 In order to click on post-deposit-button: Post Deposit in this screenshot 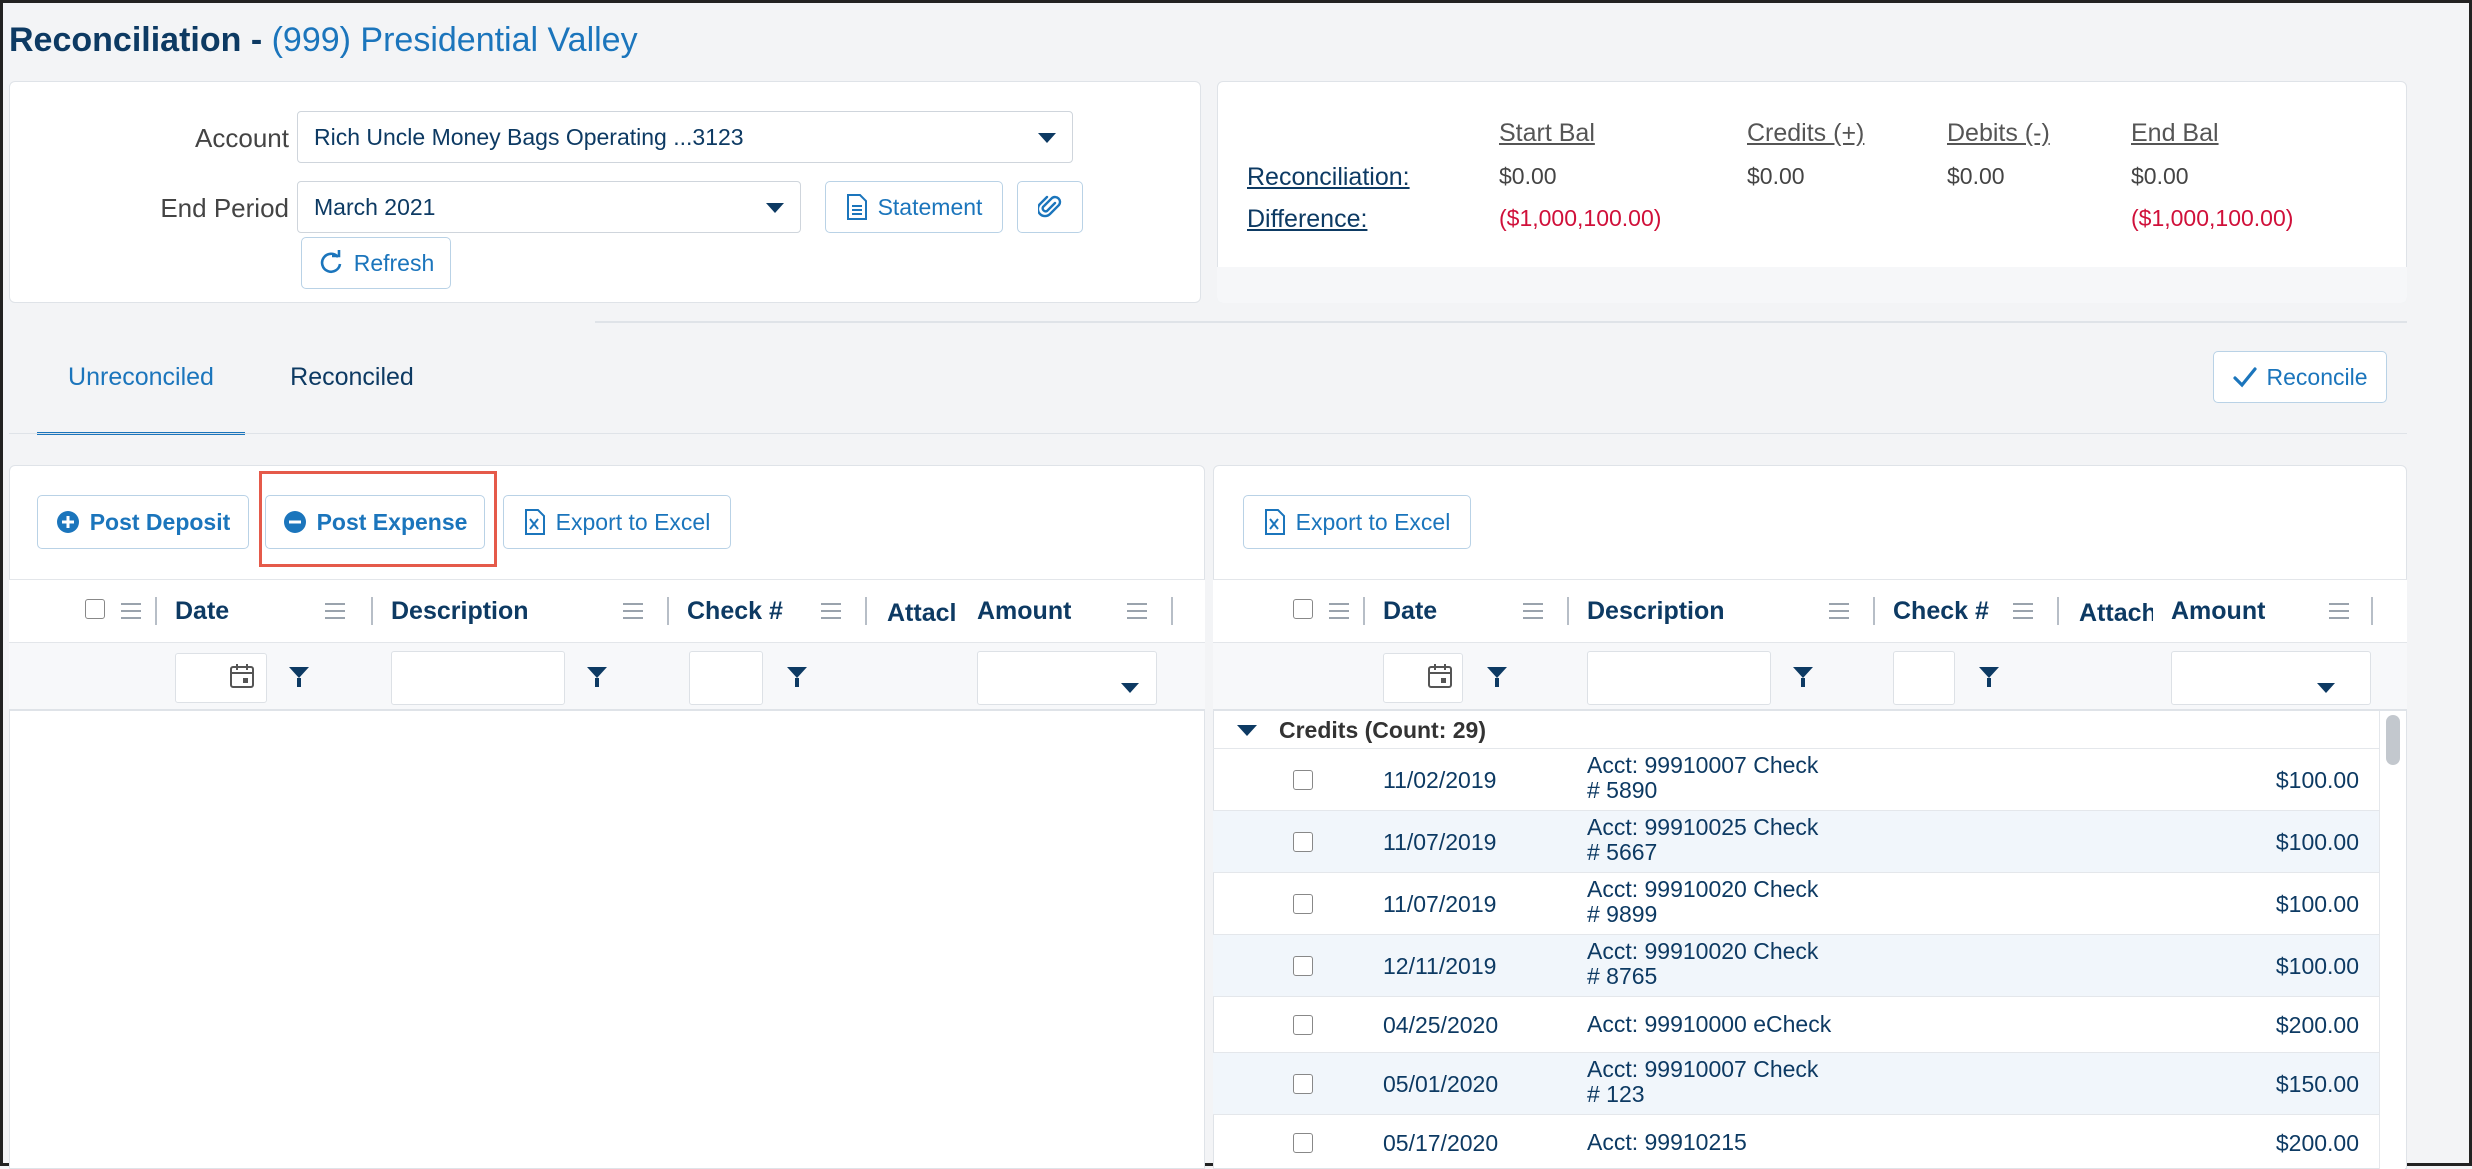, I will do `click(143, 522)`.